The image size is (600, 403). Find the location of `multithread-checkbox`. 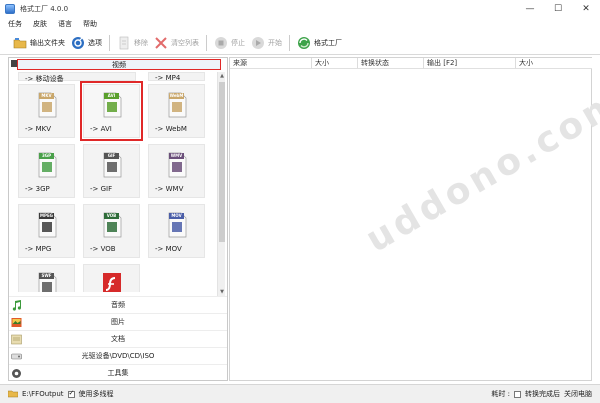

multithread-checkbox is located at coordinates (71, 393).